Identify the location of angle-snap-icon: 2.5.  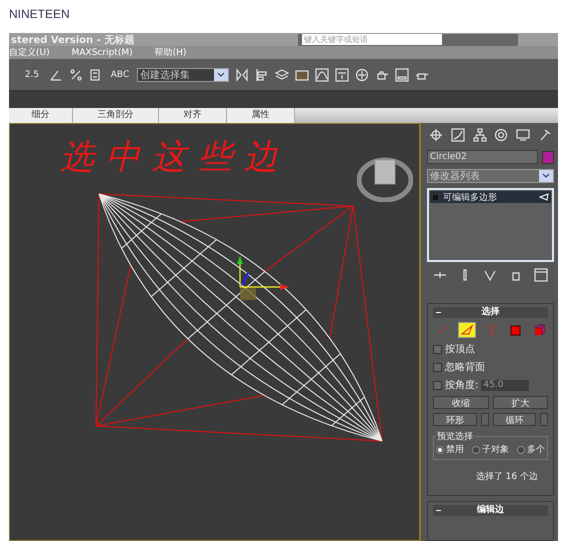
(32, 75).